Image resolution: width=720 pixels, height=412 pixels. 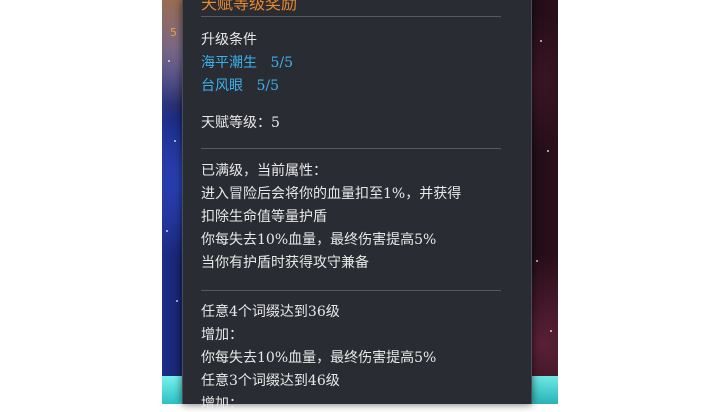 What do you see at coordinates (229, 40) in the screenshot?
I see `upgrade-conditions-title: 升级条件` at bounding box center [229, 40].